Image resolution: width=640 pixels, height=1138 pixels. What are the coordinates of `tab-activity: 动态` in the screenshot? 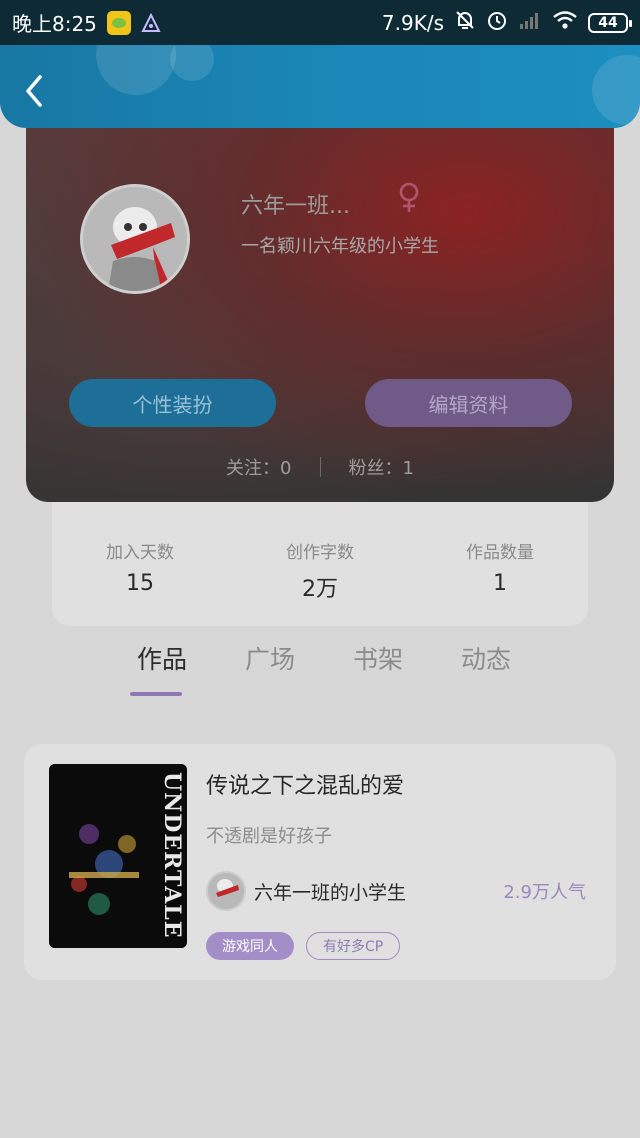 It's located at (486, 670).